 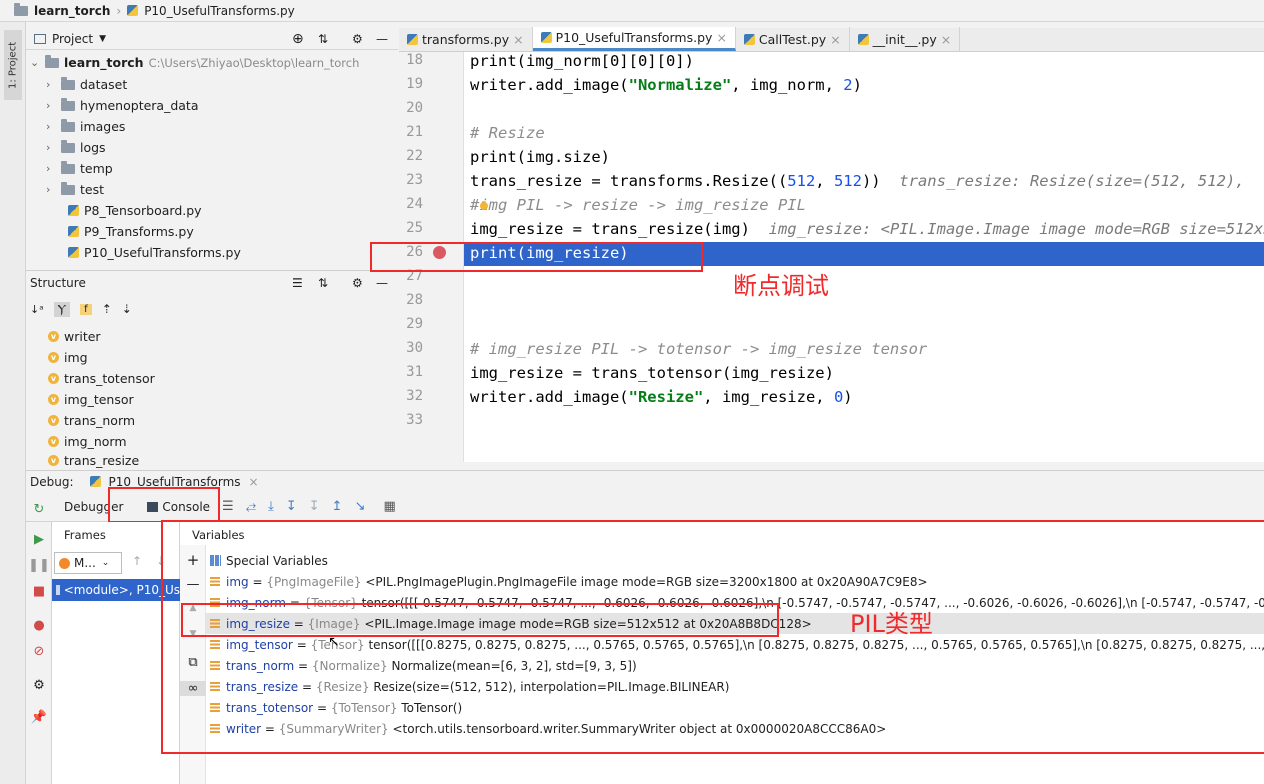 I want to click on mute-breakpoints-icon: ⊘, so click(x=39, y=651).